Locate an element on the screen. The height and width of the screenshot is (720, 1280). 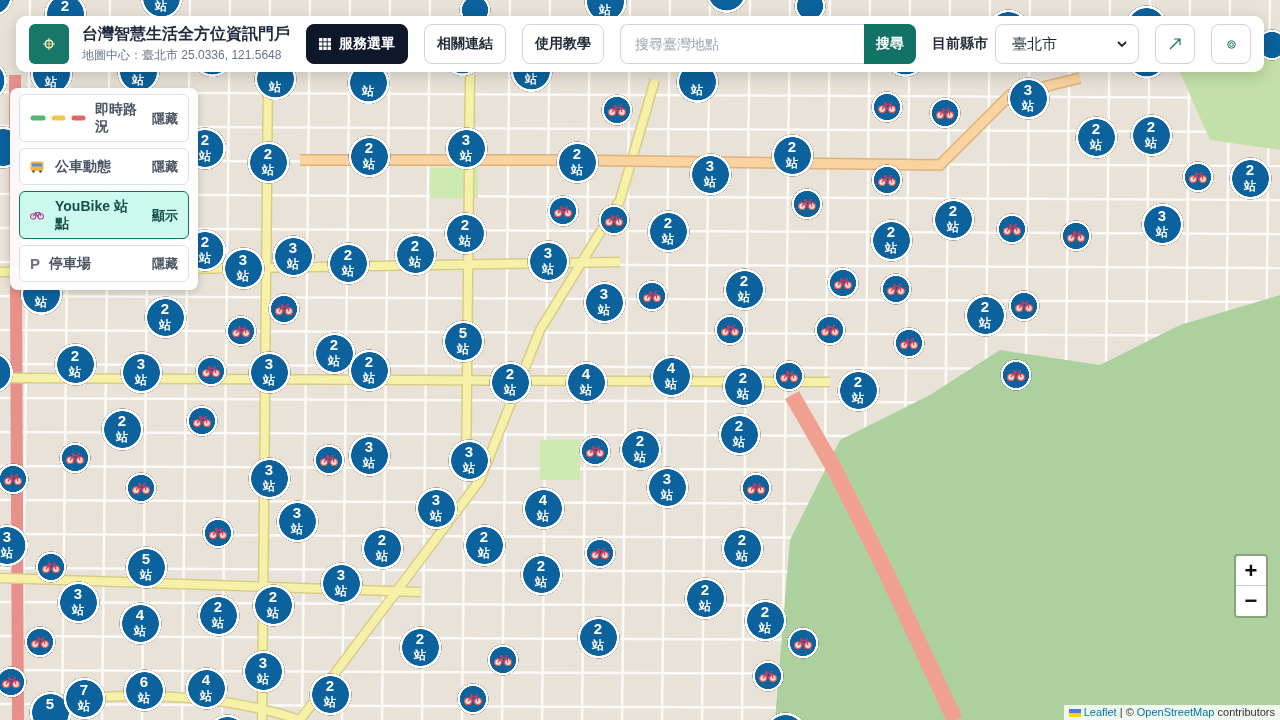
leaflet-link: Leaflet is located at coordinates (1100, 712).